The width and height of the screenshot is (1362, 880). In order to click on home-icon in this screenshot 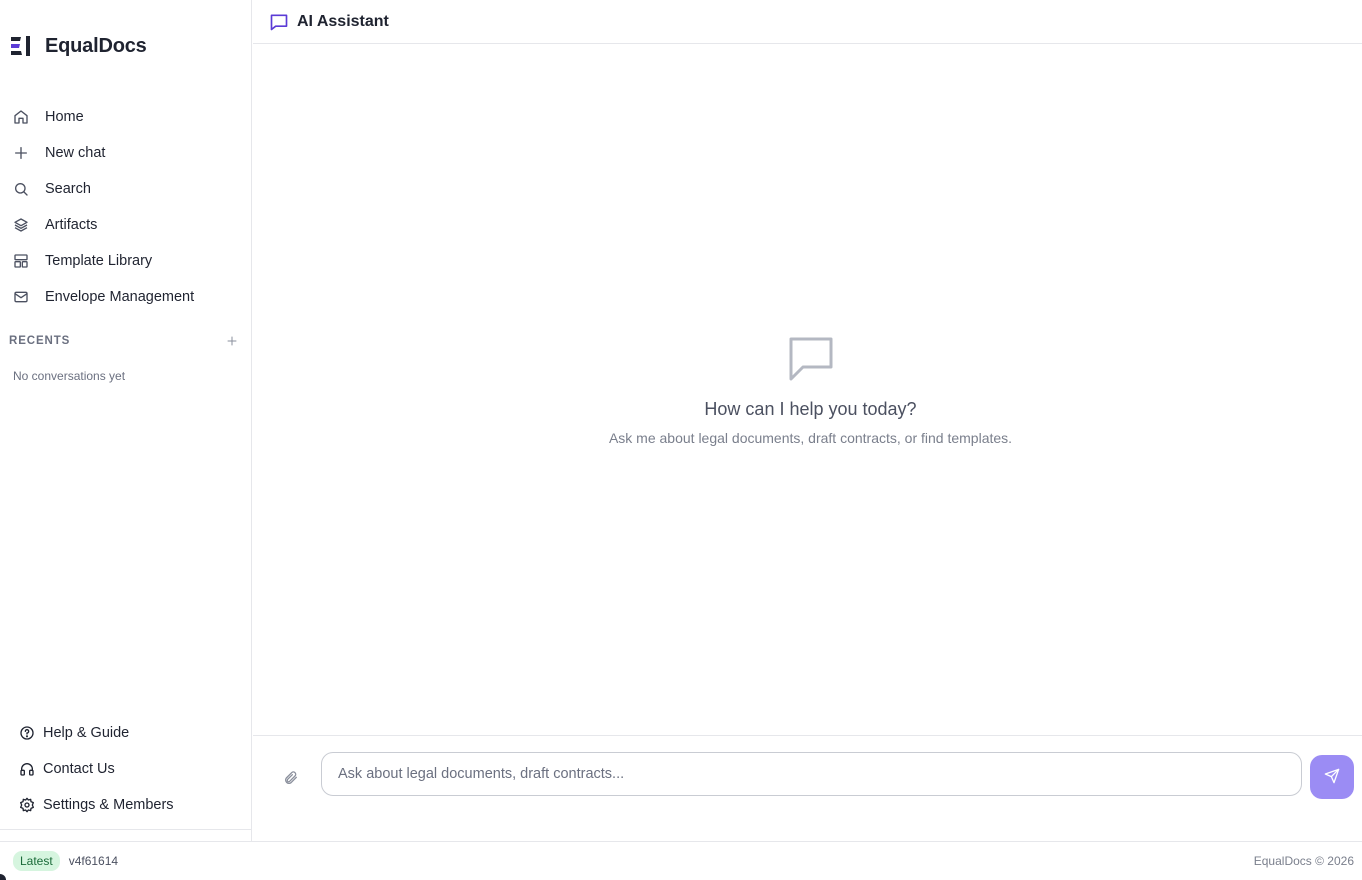, I will do `click(21, 117)`.